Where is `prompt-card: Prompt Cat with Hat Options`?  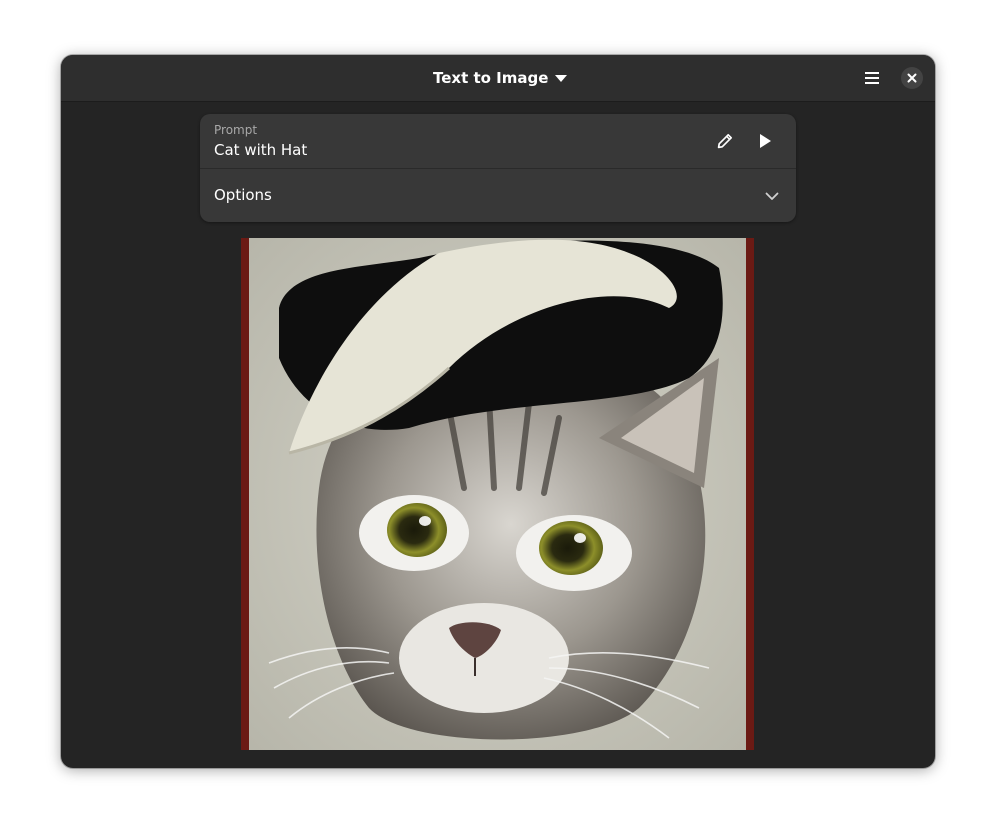
prompt-card: Prompt Cat with Hat Options is located at coordinates (498, 168).